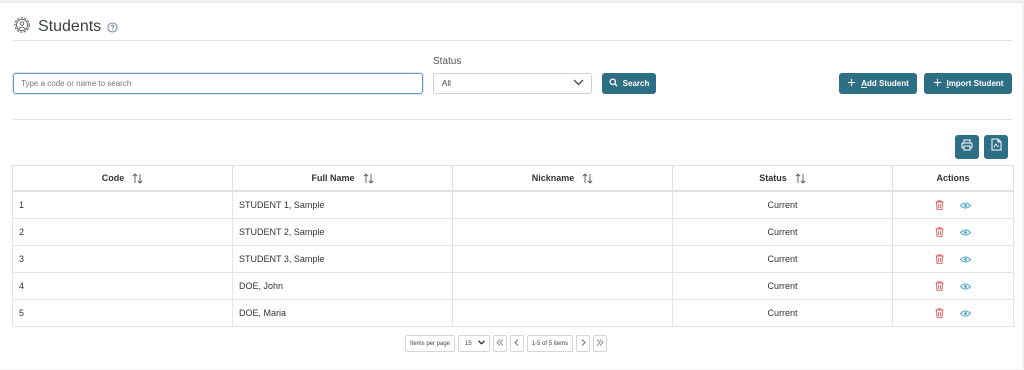  Describe the element at coordinates (218, 83) in the screenshot. I see `search-input` at that location.